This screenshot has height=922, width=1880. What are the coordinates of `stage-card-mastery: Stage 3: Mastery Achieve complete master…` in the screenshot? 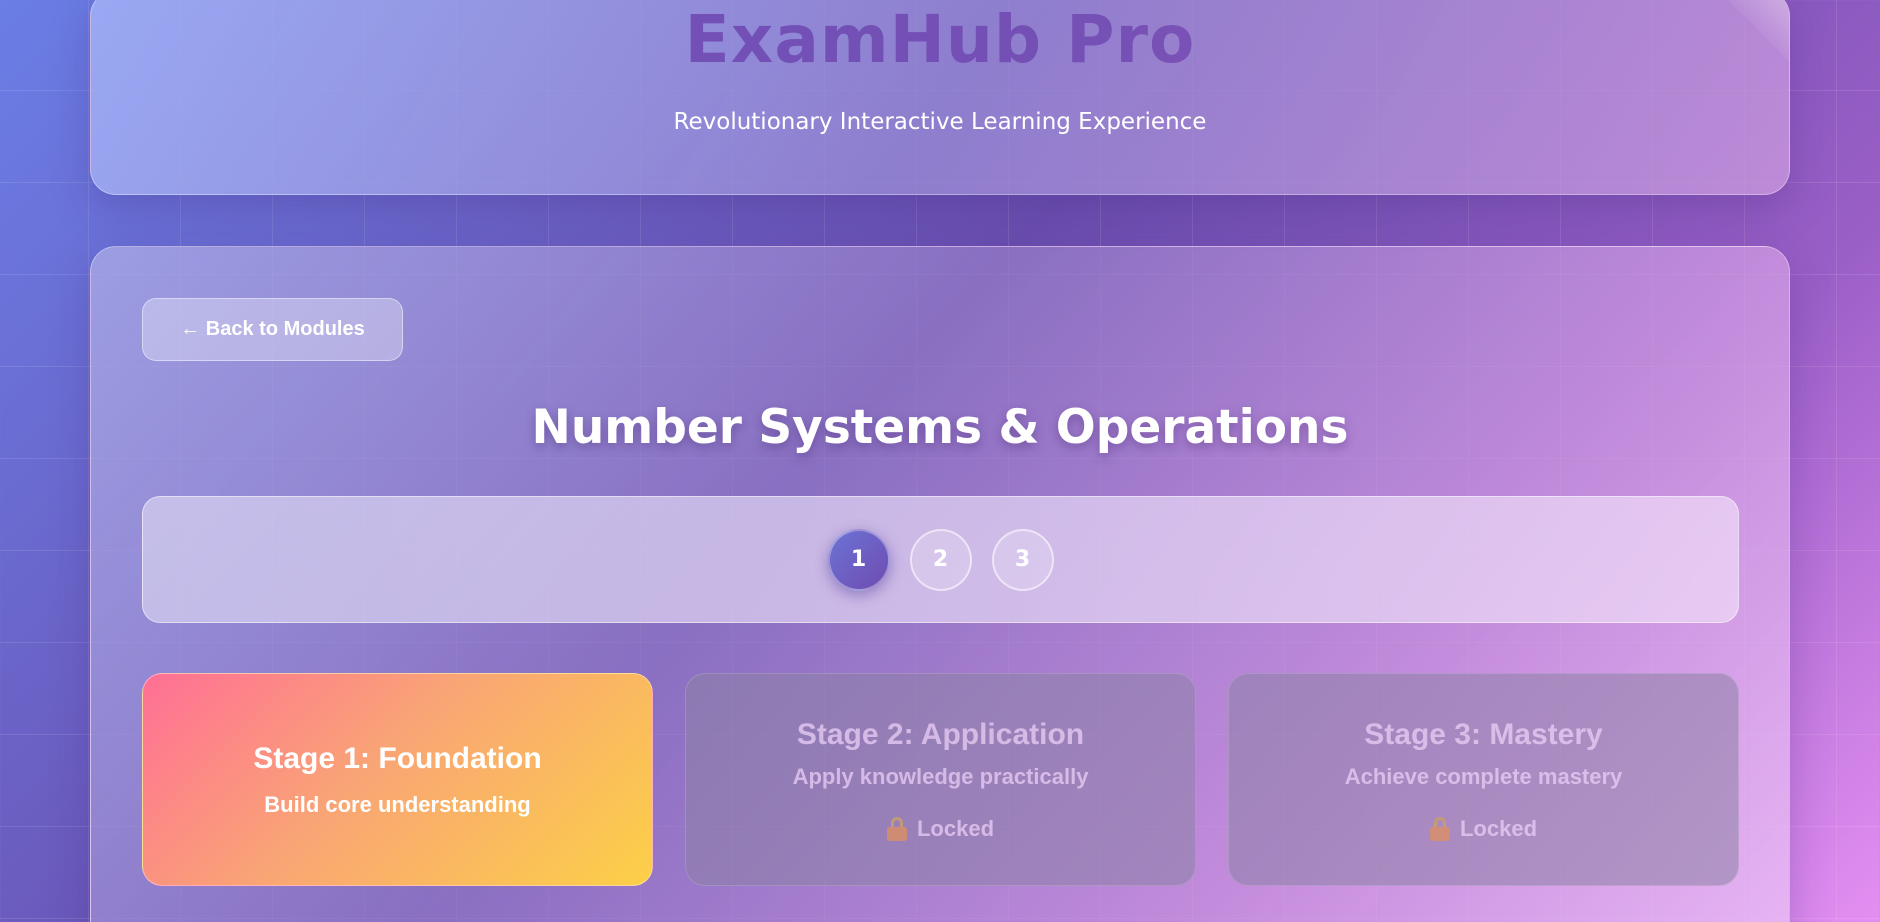 It's located at (1483, 779).